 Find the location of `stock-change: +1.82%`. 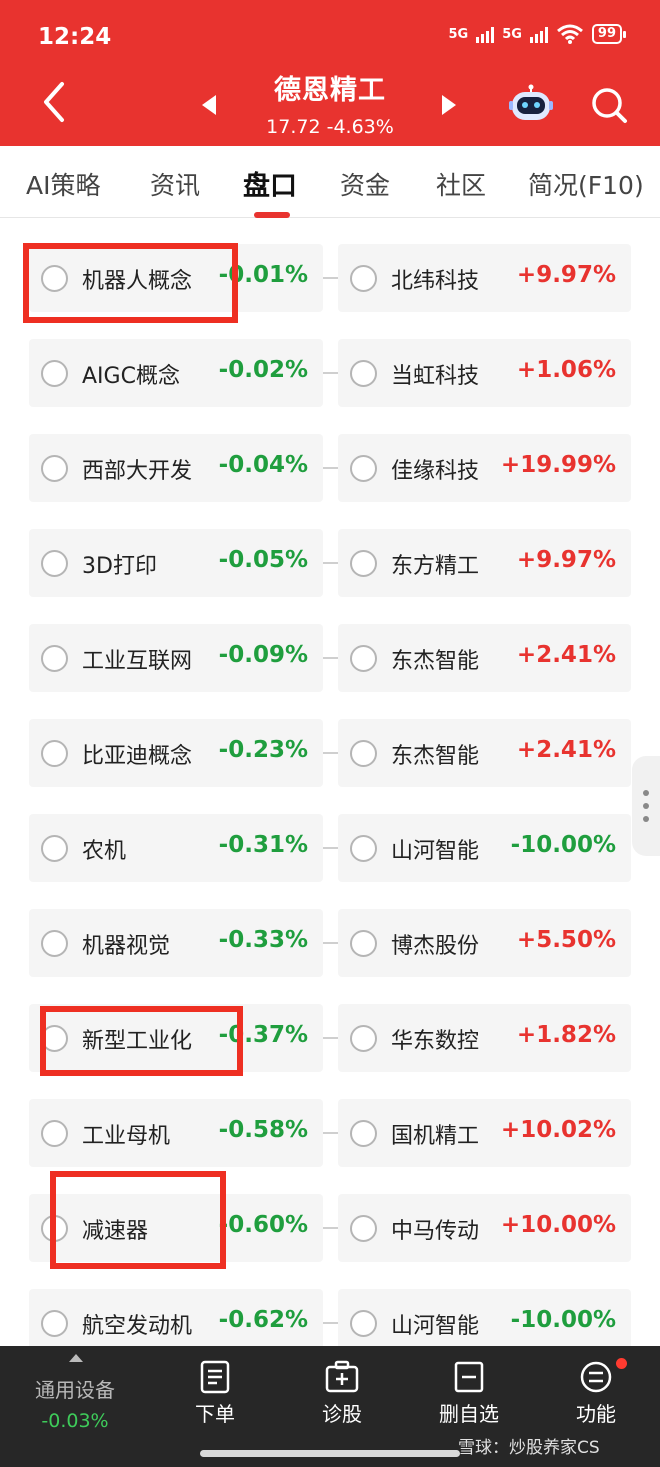

stock-change: +1.82% is located at coordinates (566, 1035).